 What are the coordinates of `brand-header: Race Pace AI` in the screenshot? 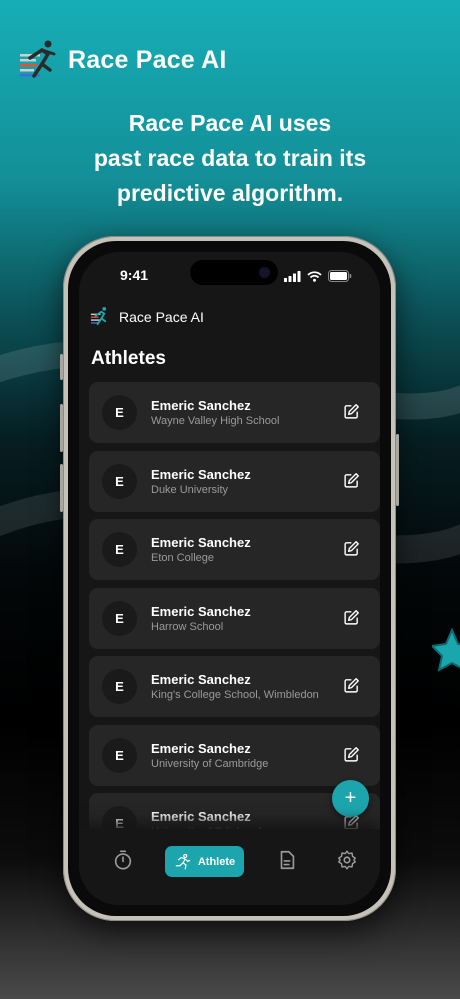 It's located at (122, 60).